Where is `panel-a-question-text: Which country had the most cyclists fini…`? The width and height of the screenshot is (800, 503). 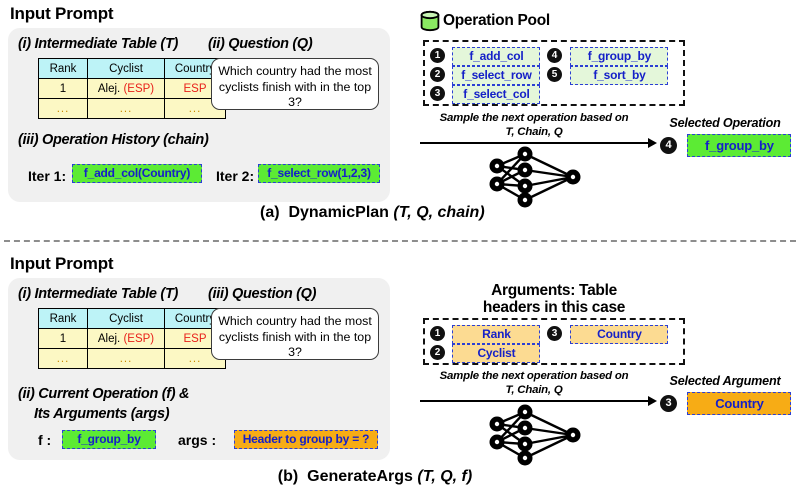
panel-a-question-text: Which country had the most cyclists fini… is located at coordinates (295, 84).